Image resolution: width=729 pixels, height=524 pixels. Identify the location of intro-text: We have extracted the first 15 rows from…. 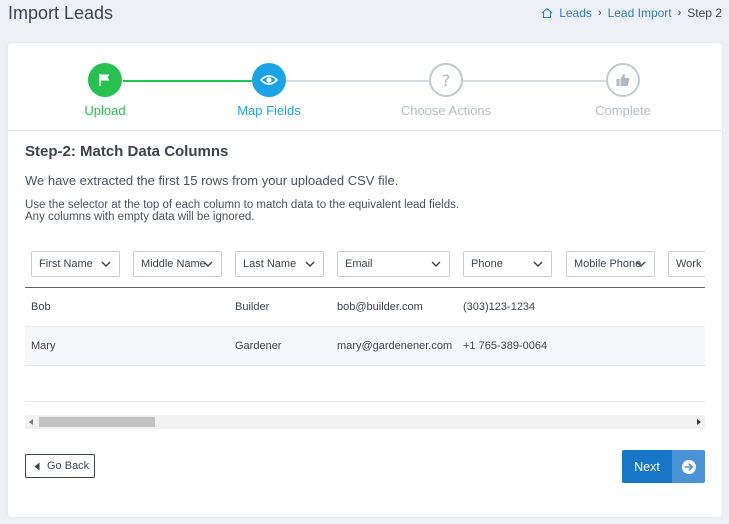
(212, 180).